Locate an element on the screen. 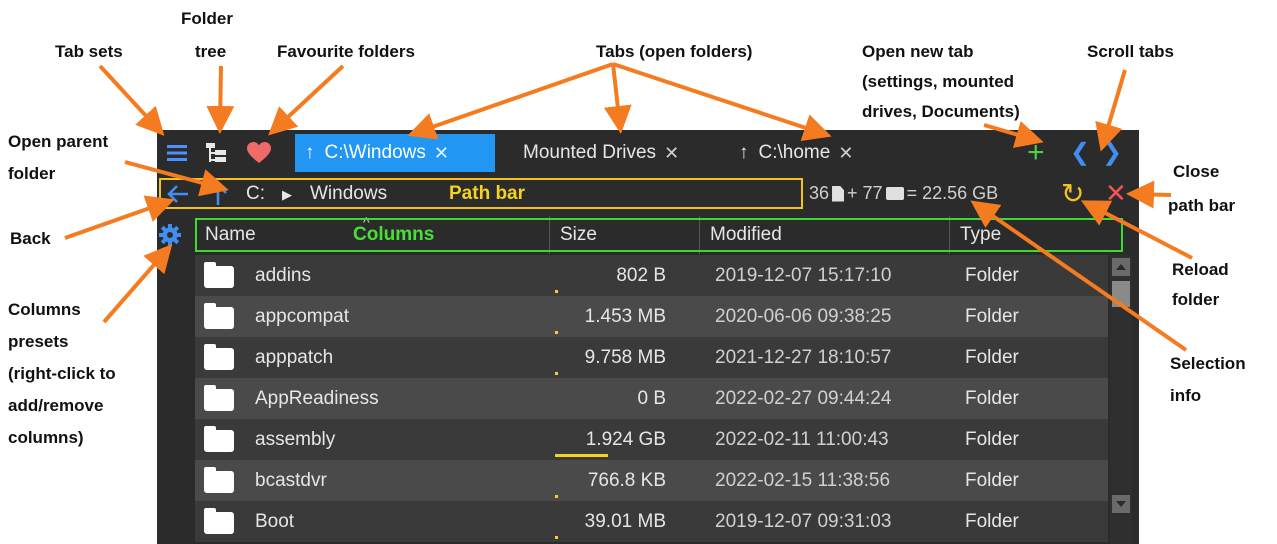 The height and width of the screenshot is (544, 1277). columns-highlight is located at coordinates (659, 235).